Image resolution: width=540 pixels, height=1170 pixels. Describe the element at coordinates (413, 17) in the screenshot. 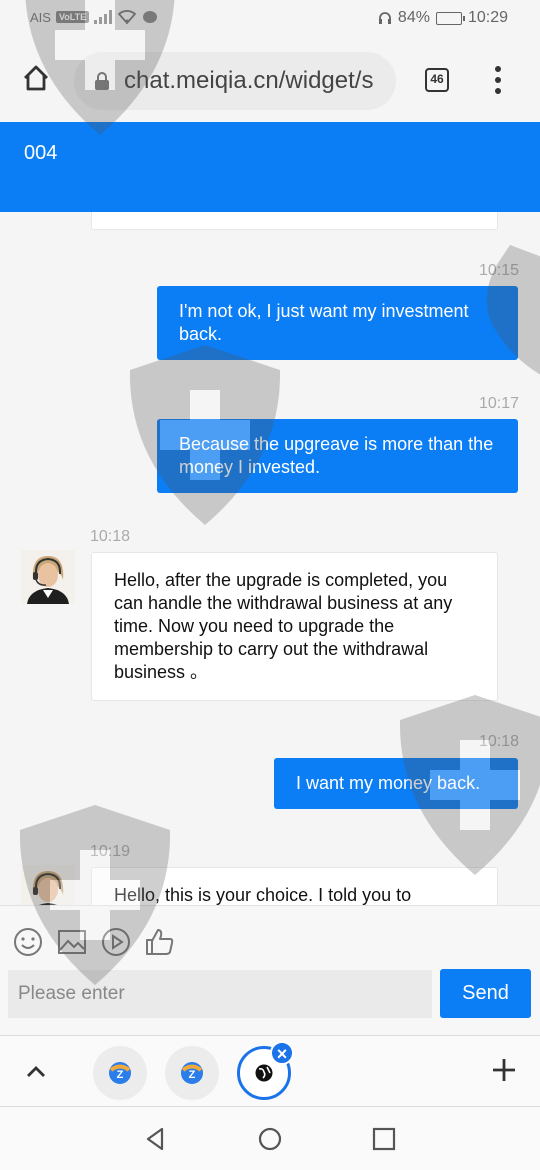

I see `battery-percent: 84%` at that location.